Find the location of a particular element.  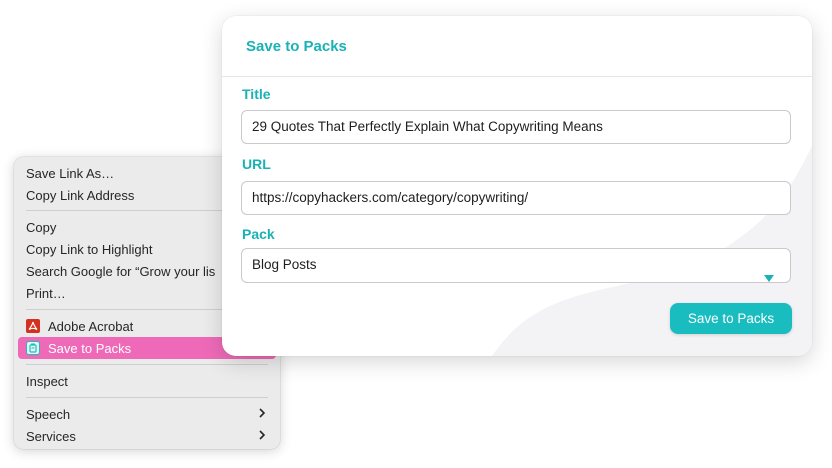

dropdown-triangle-icon is located at coordinates (769, 272).